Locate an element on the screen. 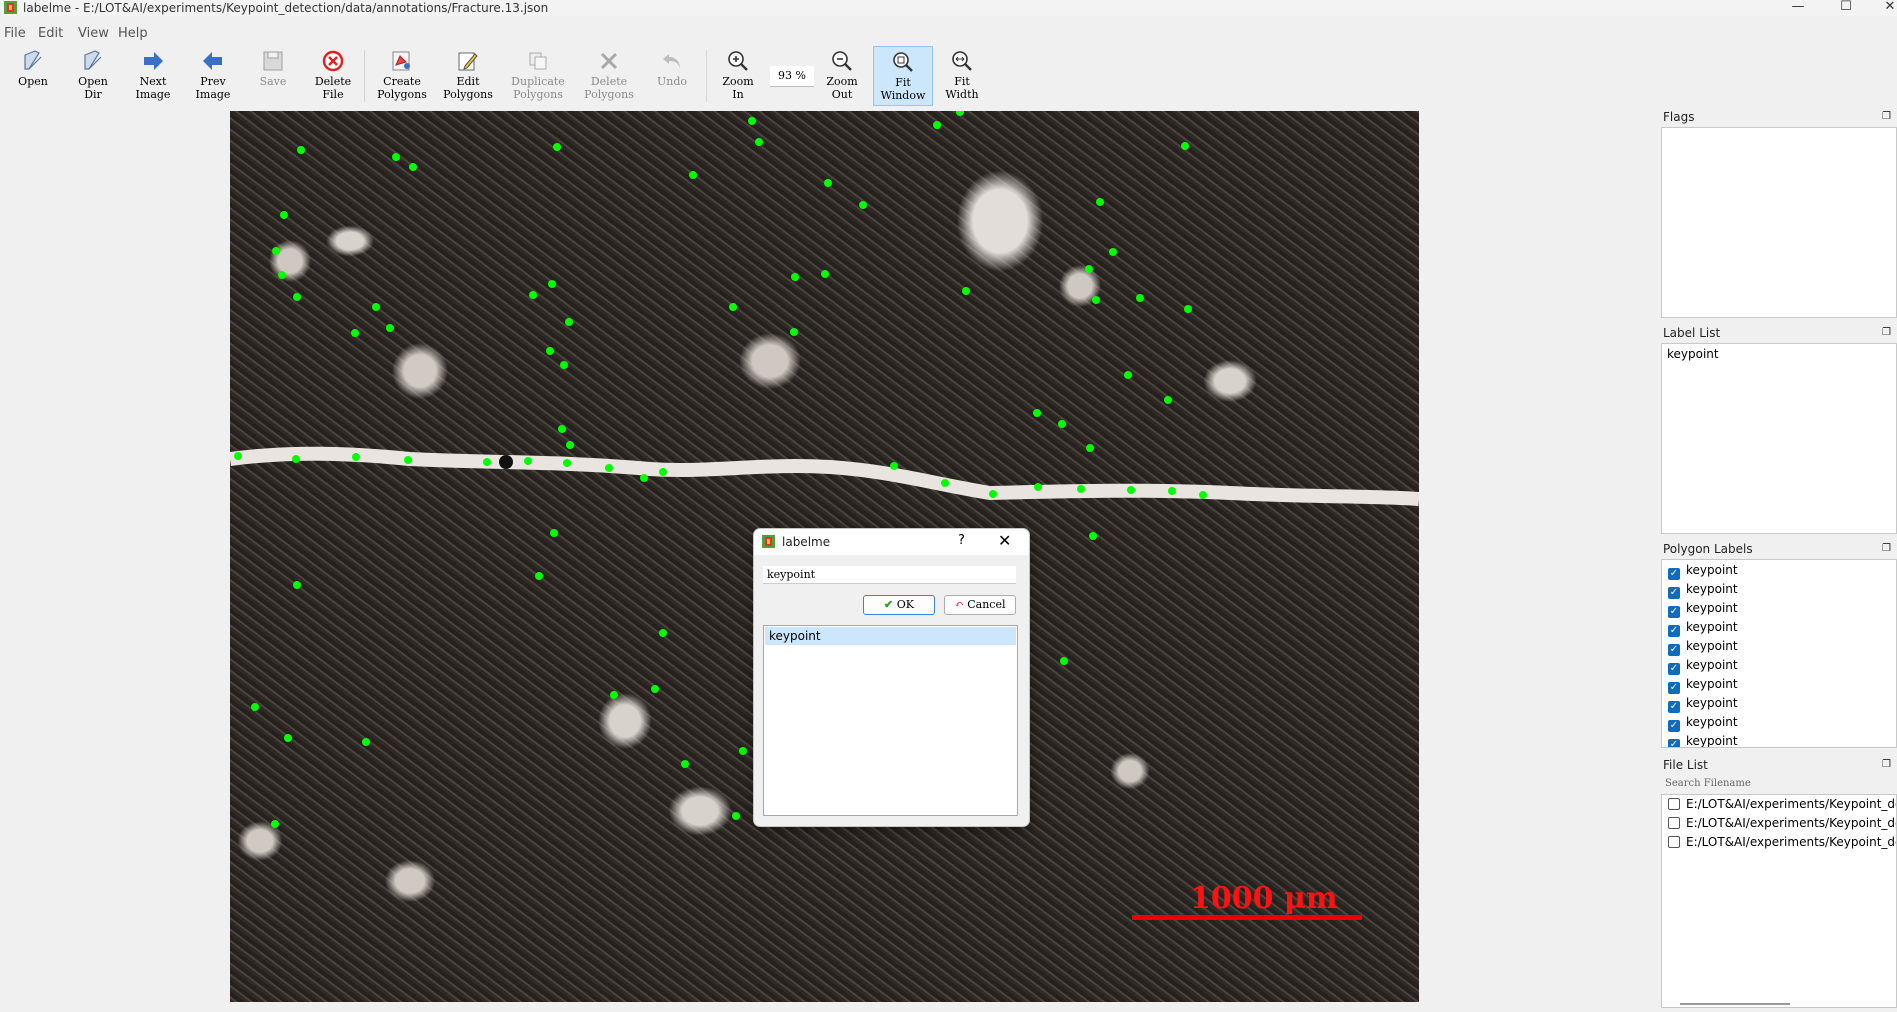 The height and width of the screenshot is (1012, 1897). prev-image-button: Prev Image is located at coordinates (213, 76).